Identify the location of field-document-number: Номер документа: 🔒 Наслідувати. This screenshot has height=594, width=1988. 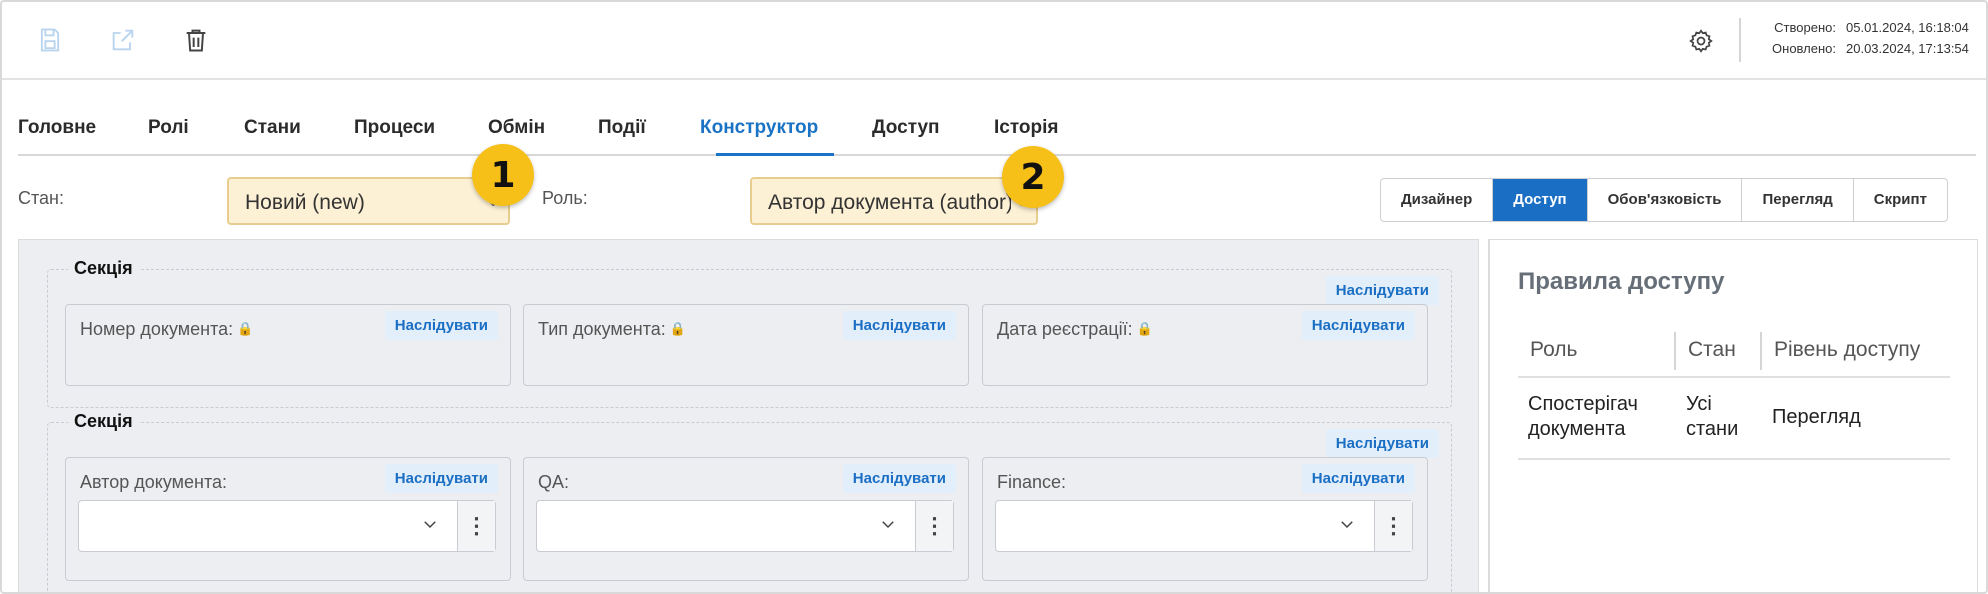
(288, 345).